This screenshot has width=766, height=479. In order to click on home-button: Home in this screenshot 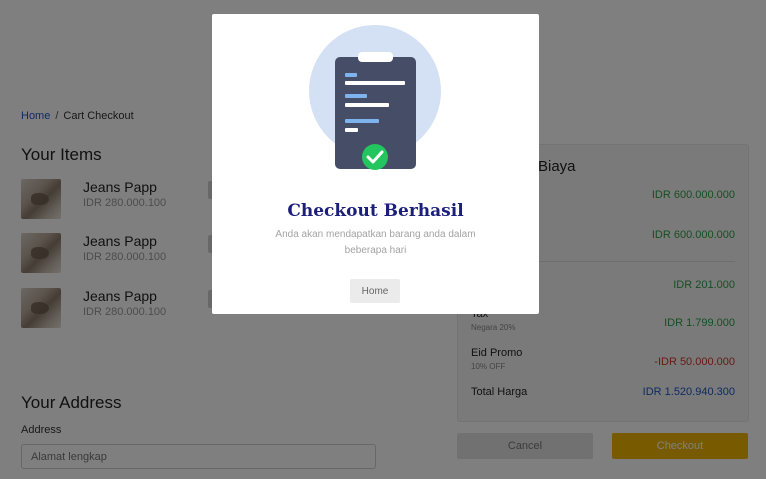, I will do `click(375, 291)`.